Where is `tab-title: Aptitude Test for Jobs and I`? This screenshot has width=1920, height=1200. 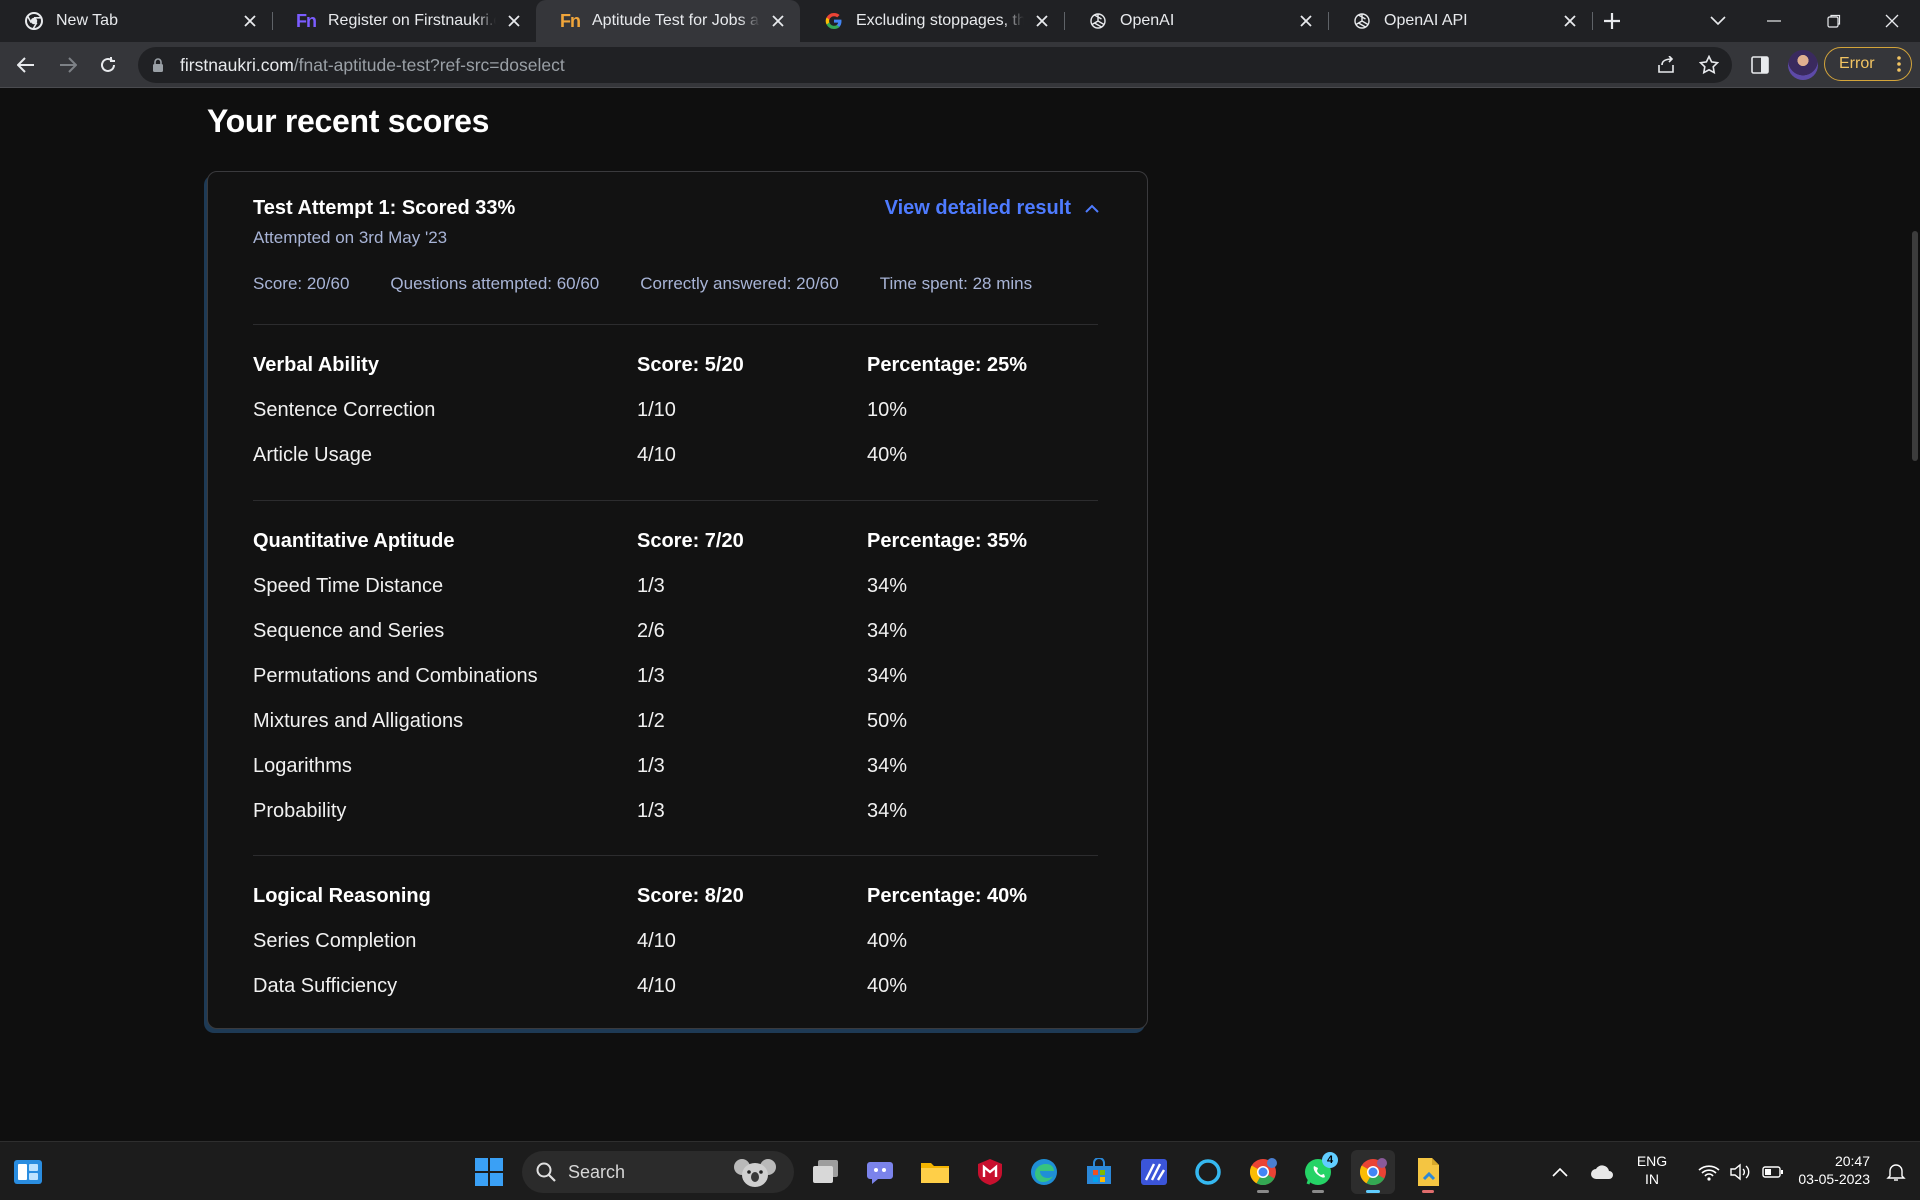 tab-title: Aptitude Test for Jobs and I is located at coordinates (676, 20).